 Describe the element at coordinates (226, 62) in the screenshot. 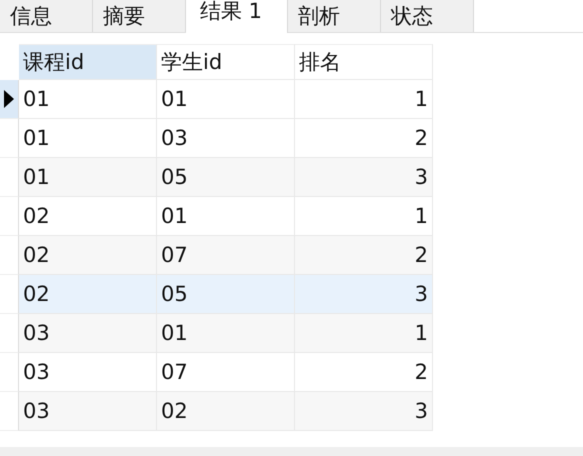

I see `column-header: 学生id` at that location.